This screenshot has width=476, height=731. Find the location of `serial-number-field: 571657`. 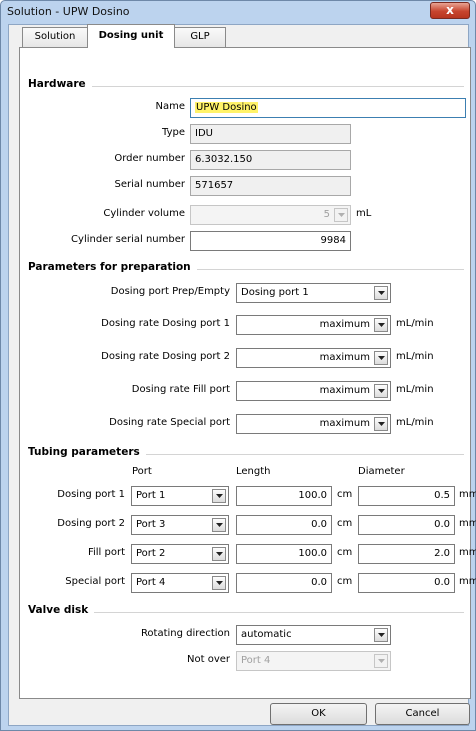

serial-number-field: 571657 is located at coordinates (270, 186).